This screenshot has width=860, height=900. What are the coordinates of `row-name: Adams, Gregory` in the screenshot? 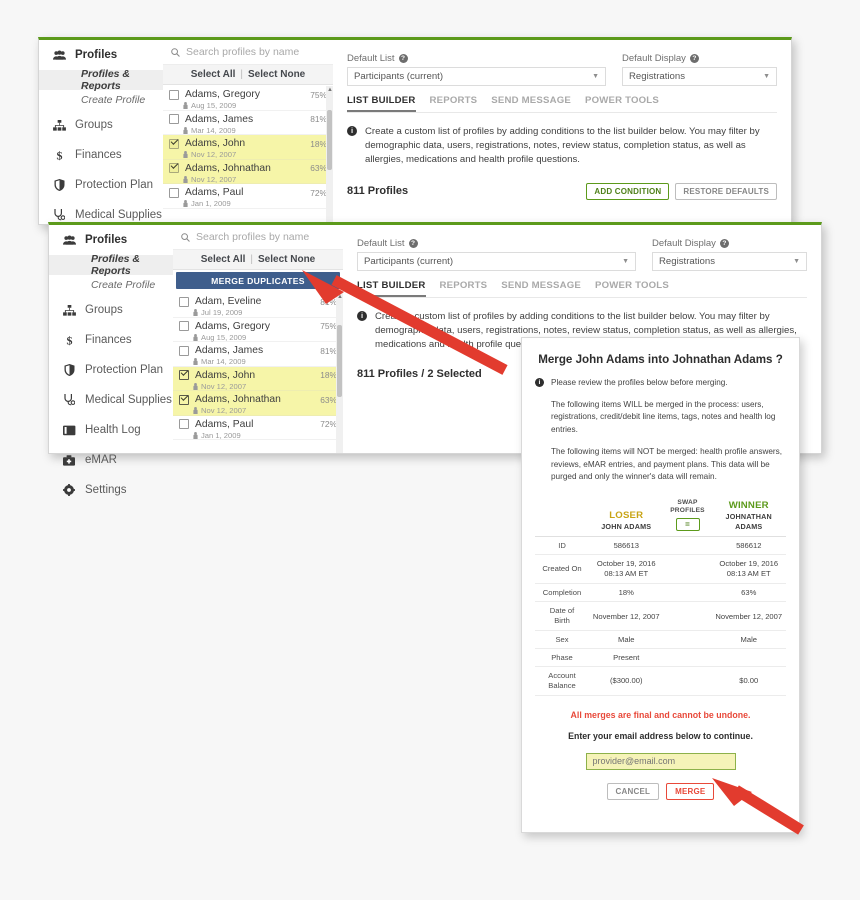 It's located at (232, 326).